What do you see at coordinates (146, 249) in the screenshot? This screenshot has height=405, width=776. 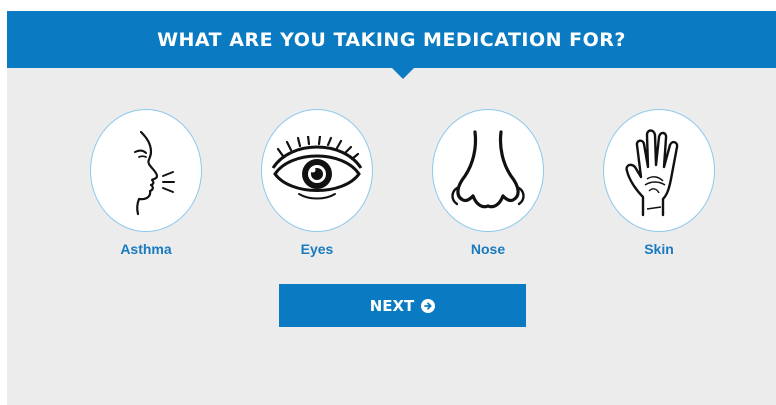 I see `option-label: Asthma` at bounding box center [146, 249].